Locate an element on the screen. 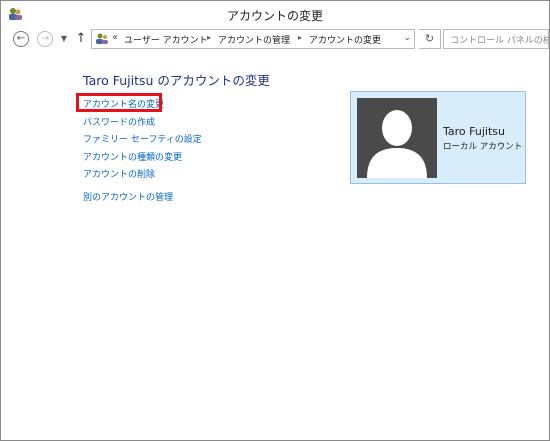 Image resolution: width=550 pixels, height=441 pixels. breadcrumb-manage-accounts: アカウントの管理 is located at coordinates (254, 39).